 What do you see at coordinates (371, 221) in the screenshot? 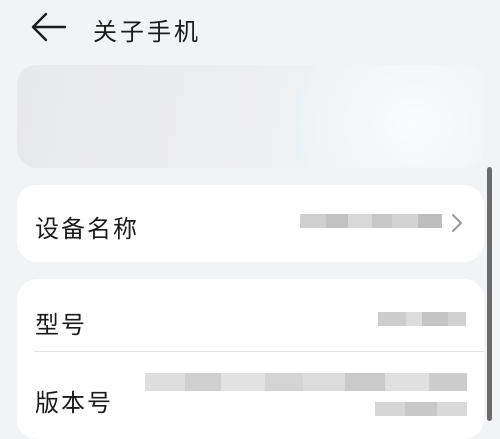
I see `device-name-value-redacted` at bounding box center [371, 221].